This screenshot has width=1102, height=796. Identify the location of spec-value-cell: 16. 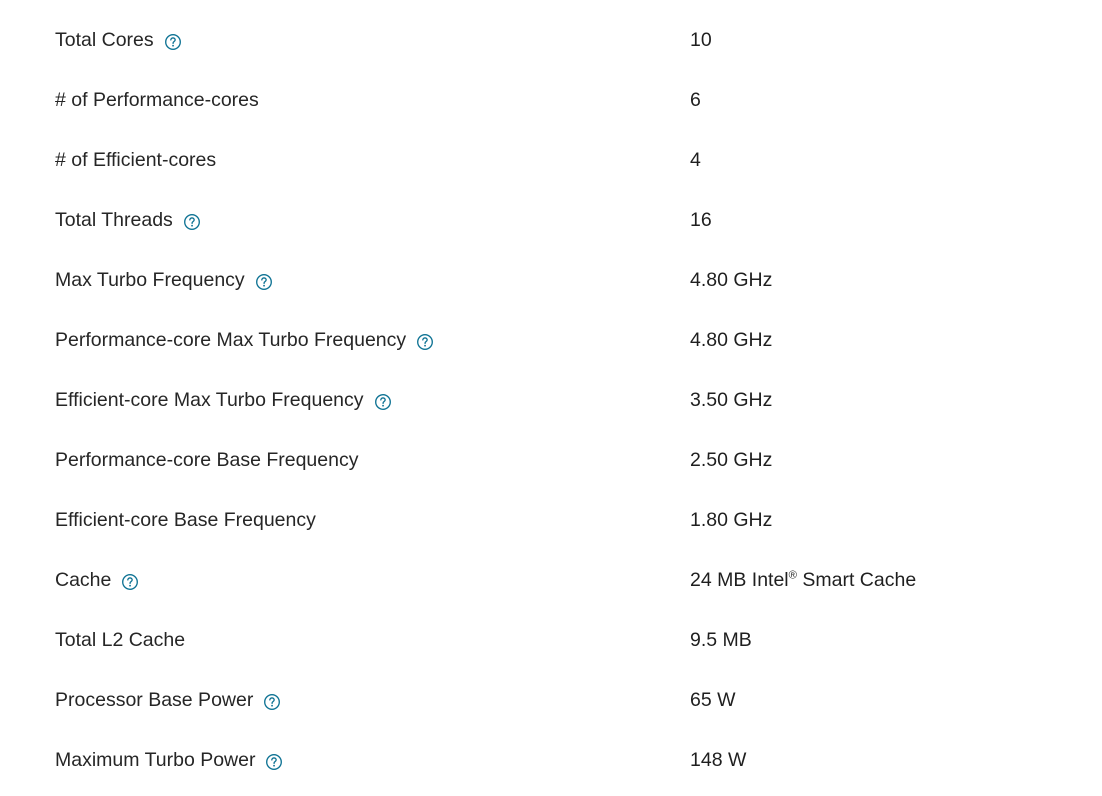
(701, 221).